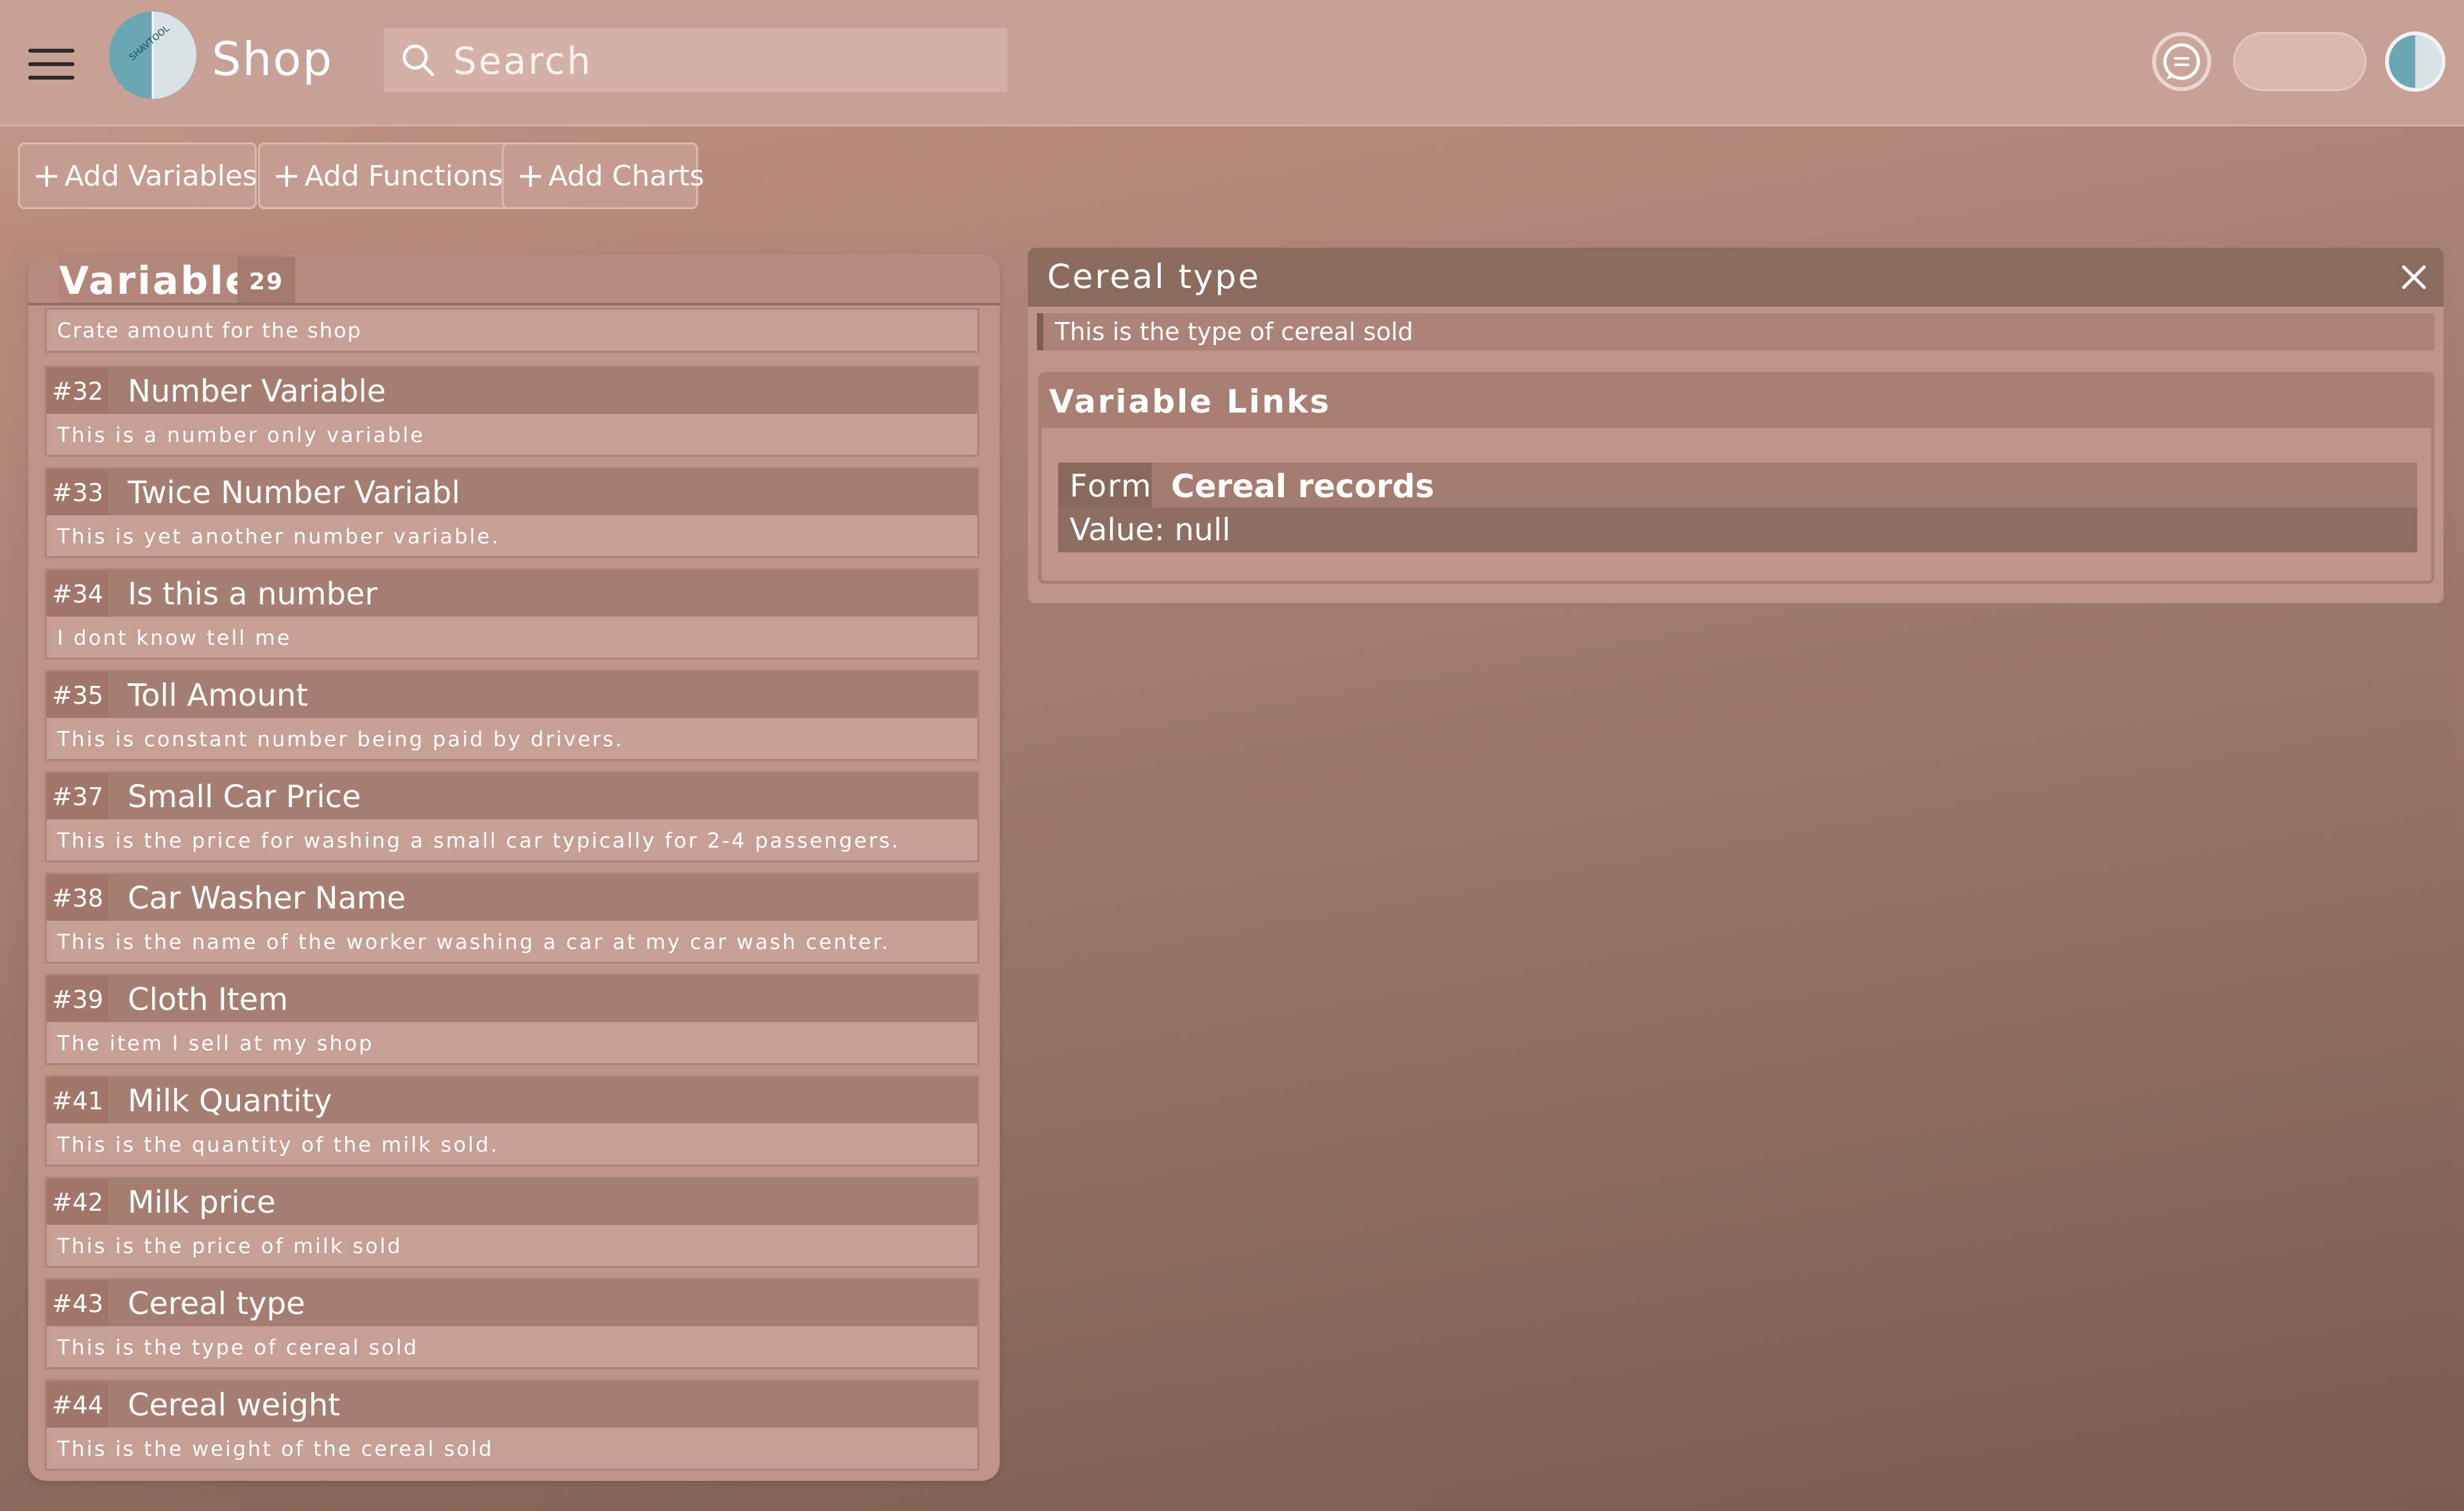 The height and width of the screenshot is (1511, 2464). I want to click on variable-id: #44, so click(77, 1404).